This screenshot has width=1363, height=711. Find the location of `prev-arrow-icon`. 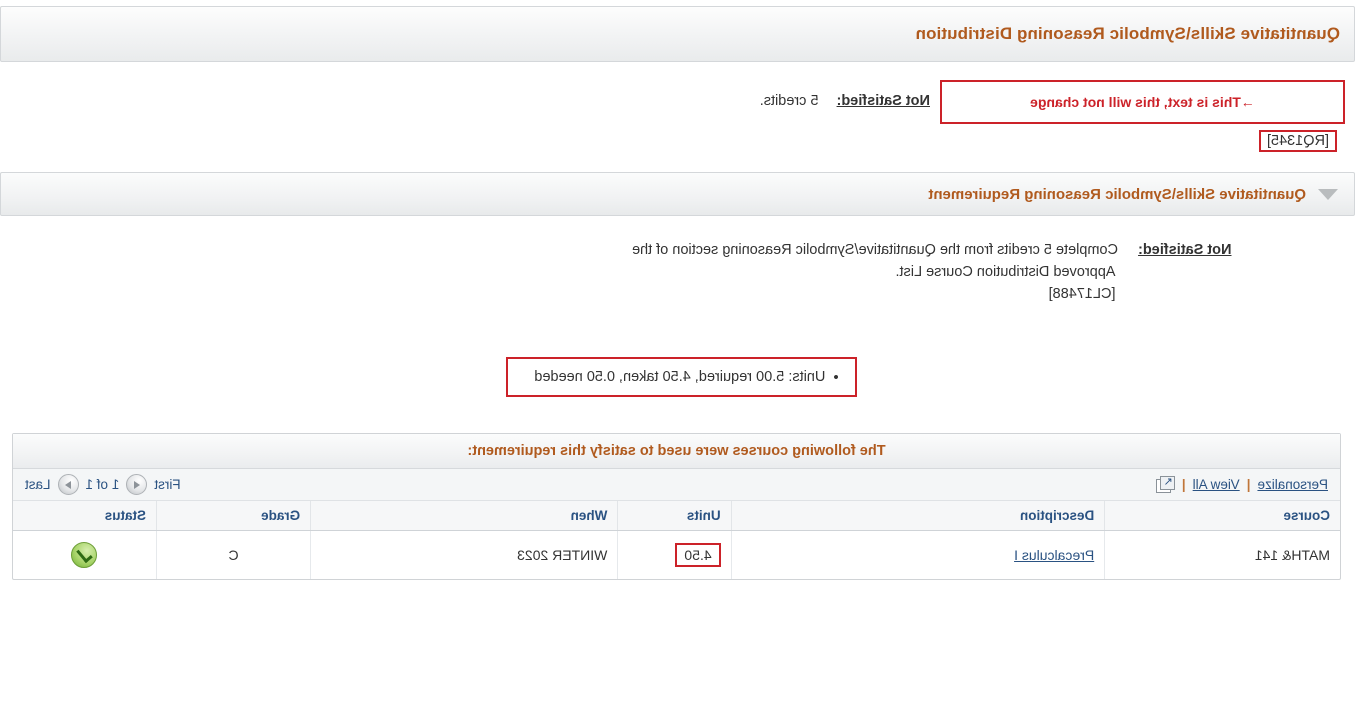

prev-arrow-icon is located at coordinates (137, 485).